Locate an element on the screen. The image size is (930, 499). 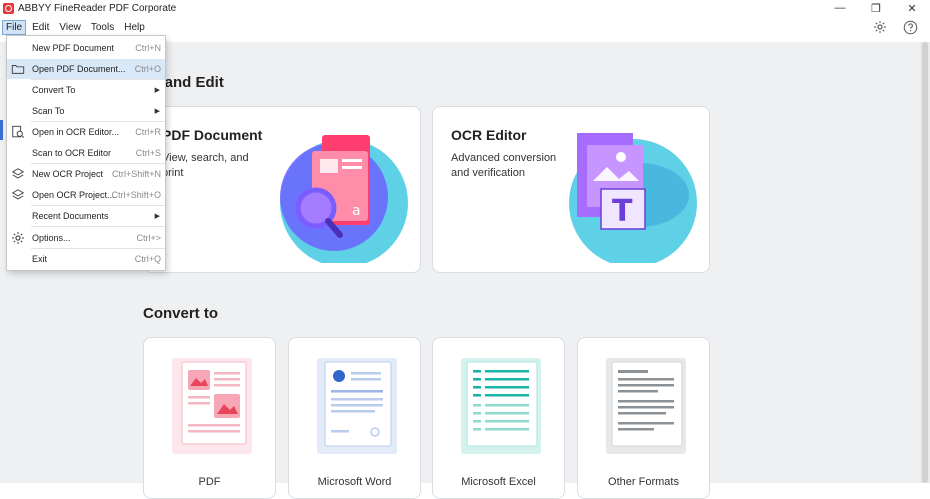
ocr-illustration-icon: T is located at coordinates (633, 198).